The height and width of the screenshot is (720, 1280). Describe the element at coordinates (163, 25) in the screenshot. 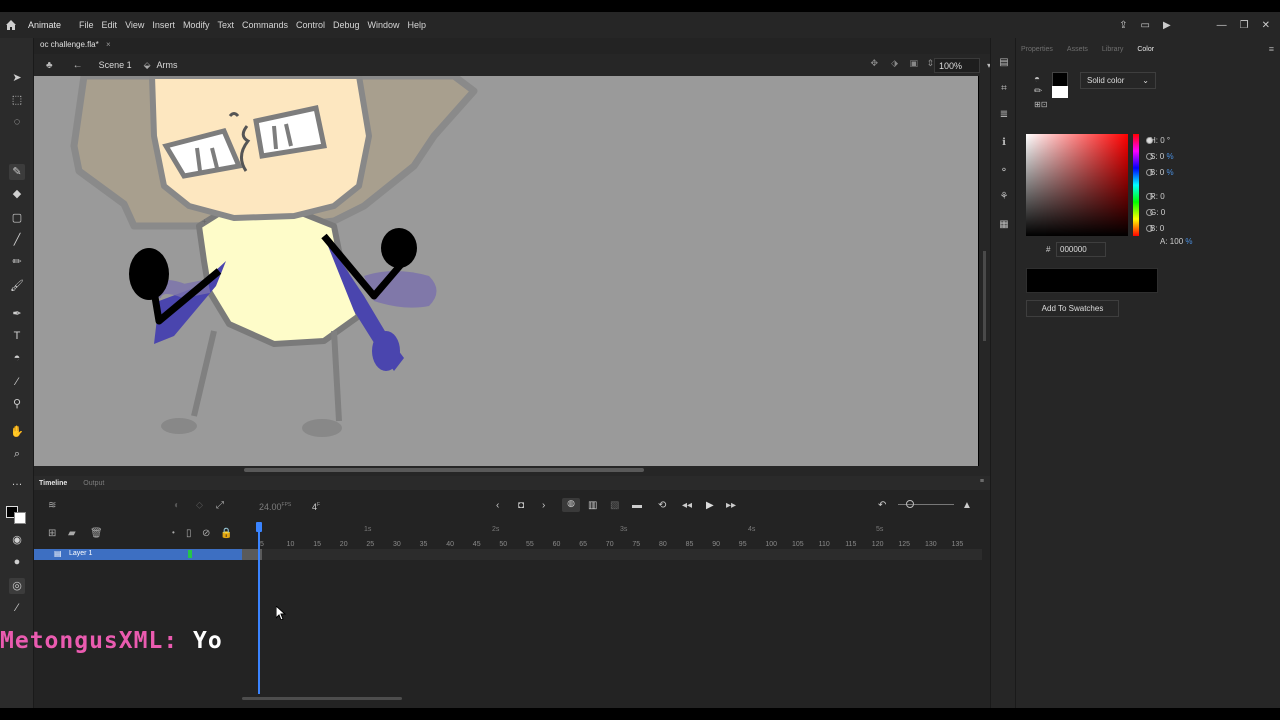

I see `menu-insert: Insert` at that location.